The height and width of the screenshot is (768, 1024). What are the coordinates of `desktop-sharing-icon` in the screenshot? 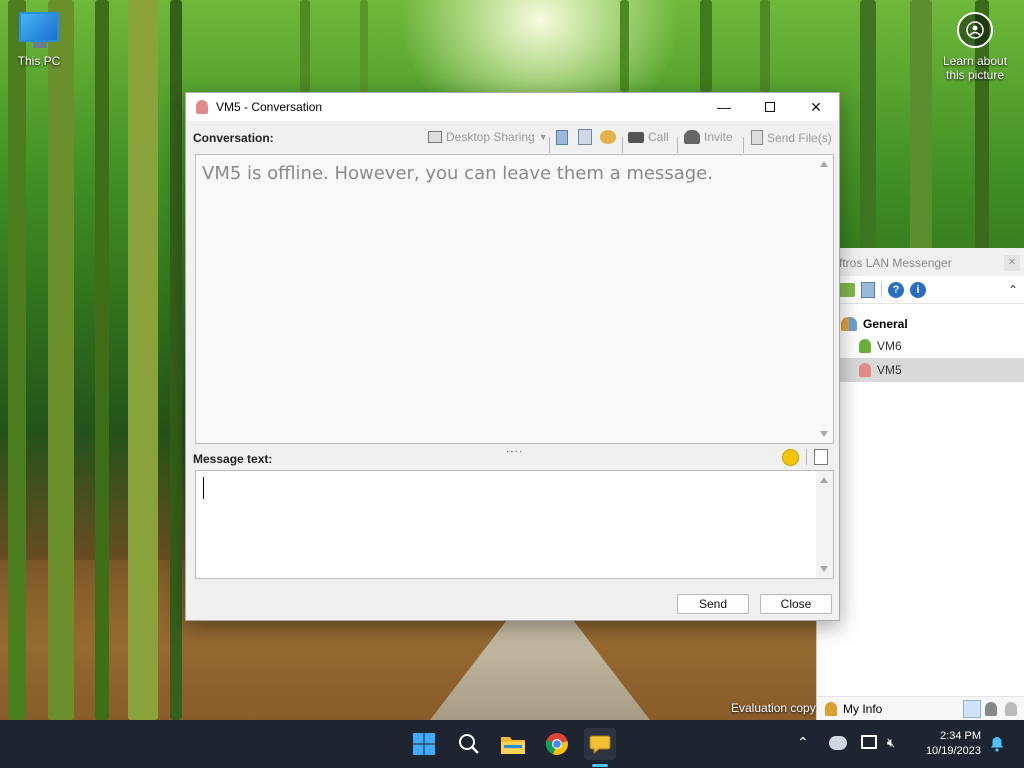 It's located at (435, 137).